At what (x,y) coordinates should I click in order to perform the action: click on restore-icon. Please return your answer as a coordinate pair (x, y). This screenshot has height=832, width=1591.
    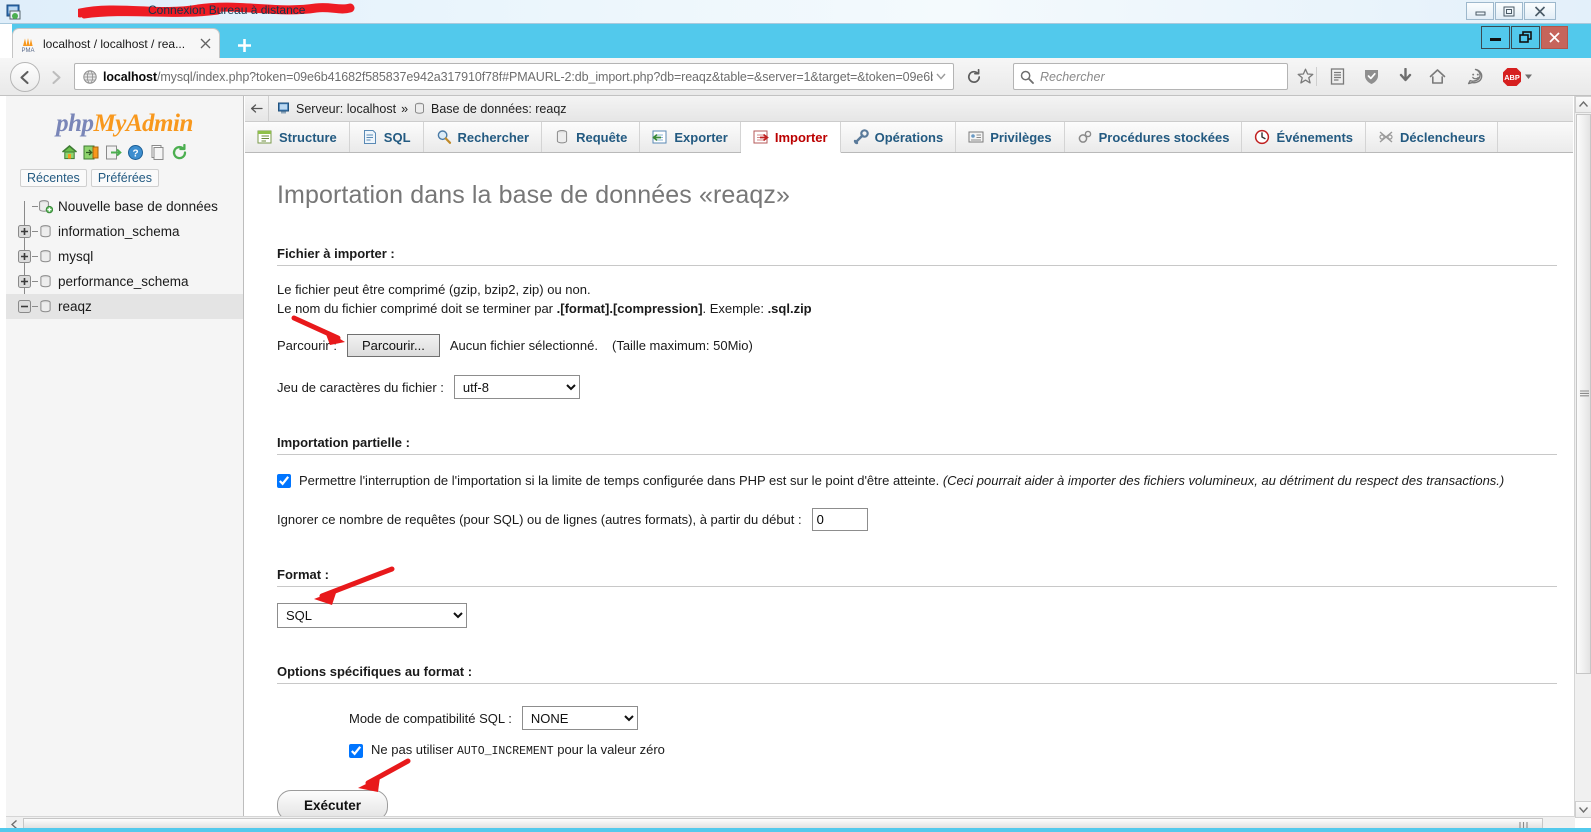
    Looking at the image, I should click on (1509, 11).